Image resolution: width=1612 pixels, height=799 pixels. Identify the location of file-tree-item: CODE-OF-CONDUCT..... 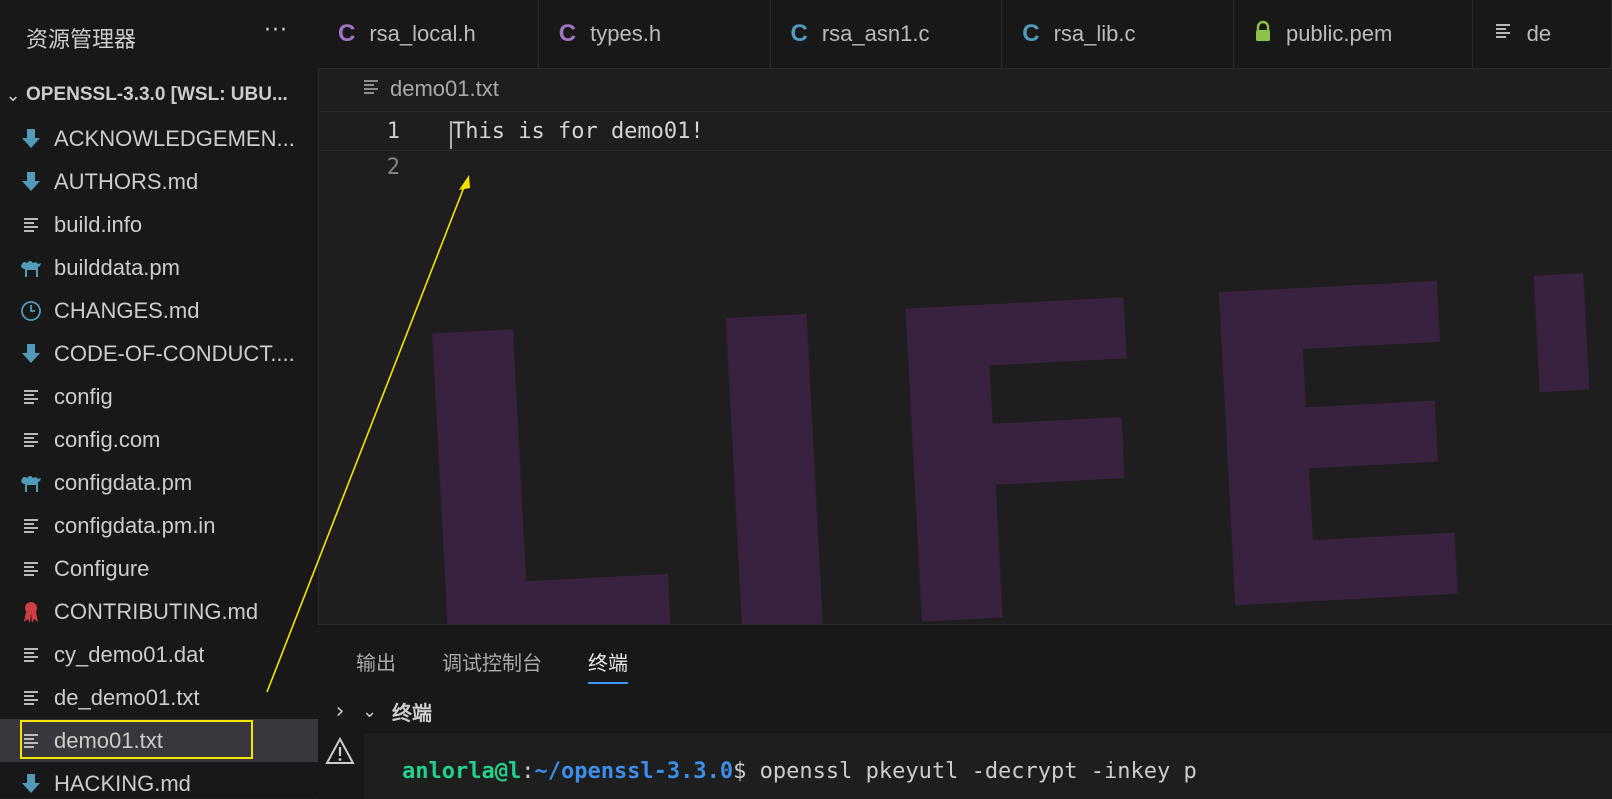
(159, 353).